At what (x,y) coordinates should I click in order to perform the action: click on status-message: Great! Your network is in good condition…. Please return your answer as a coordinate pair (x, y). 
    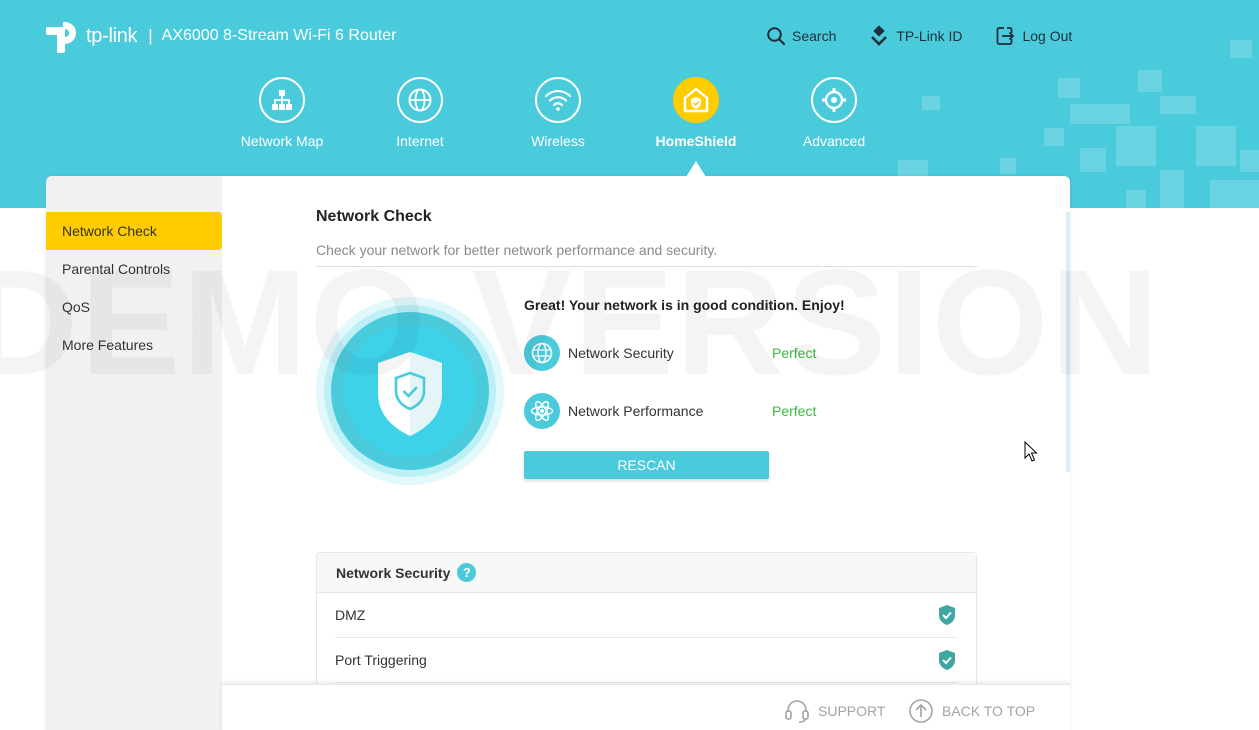
    Looking at the image, I should click on (684, 305).